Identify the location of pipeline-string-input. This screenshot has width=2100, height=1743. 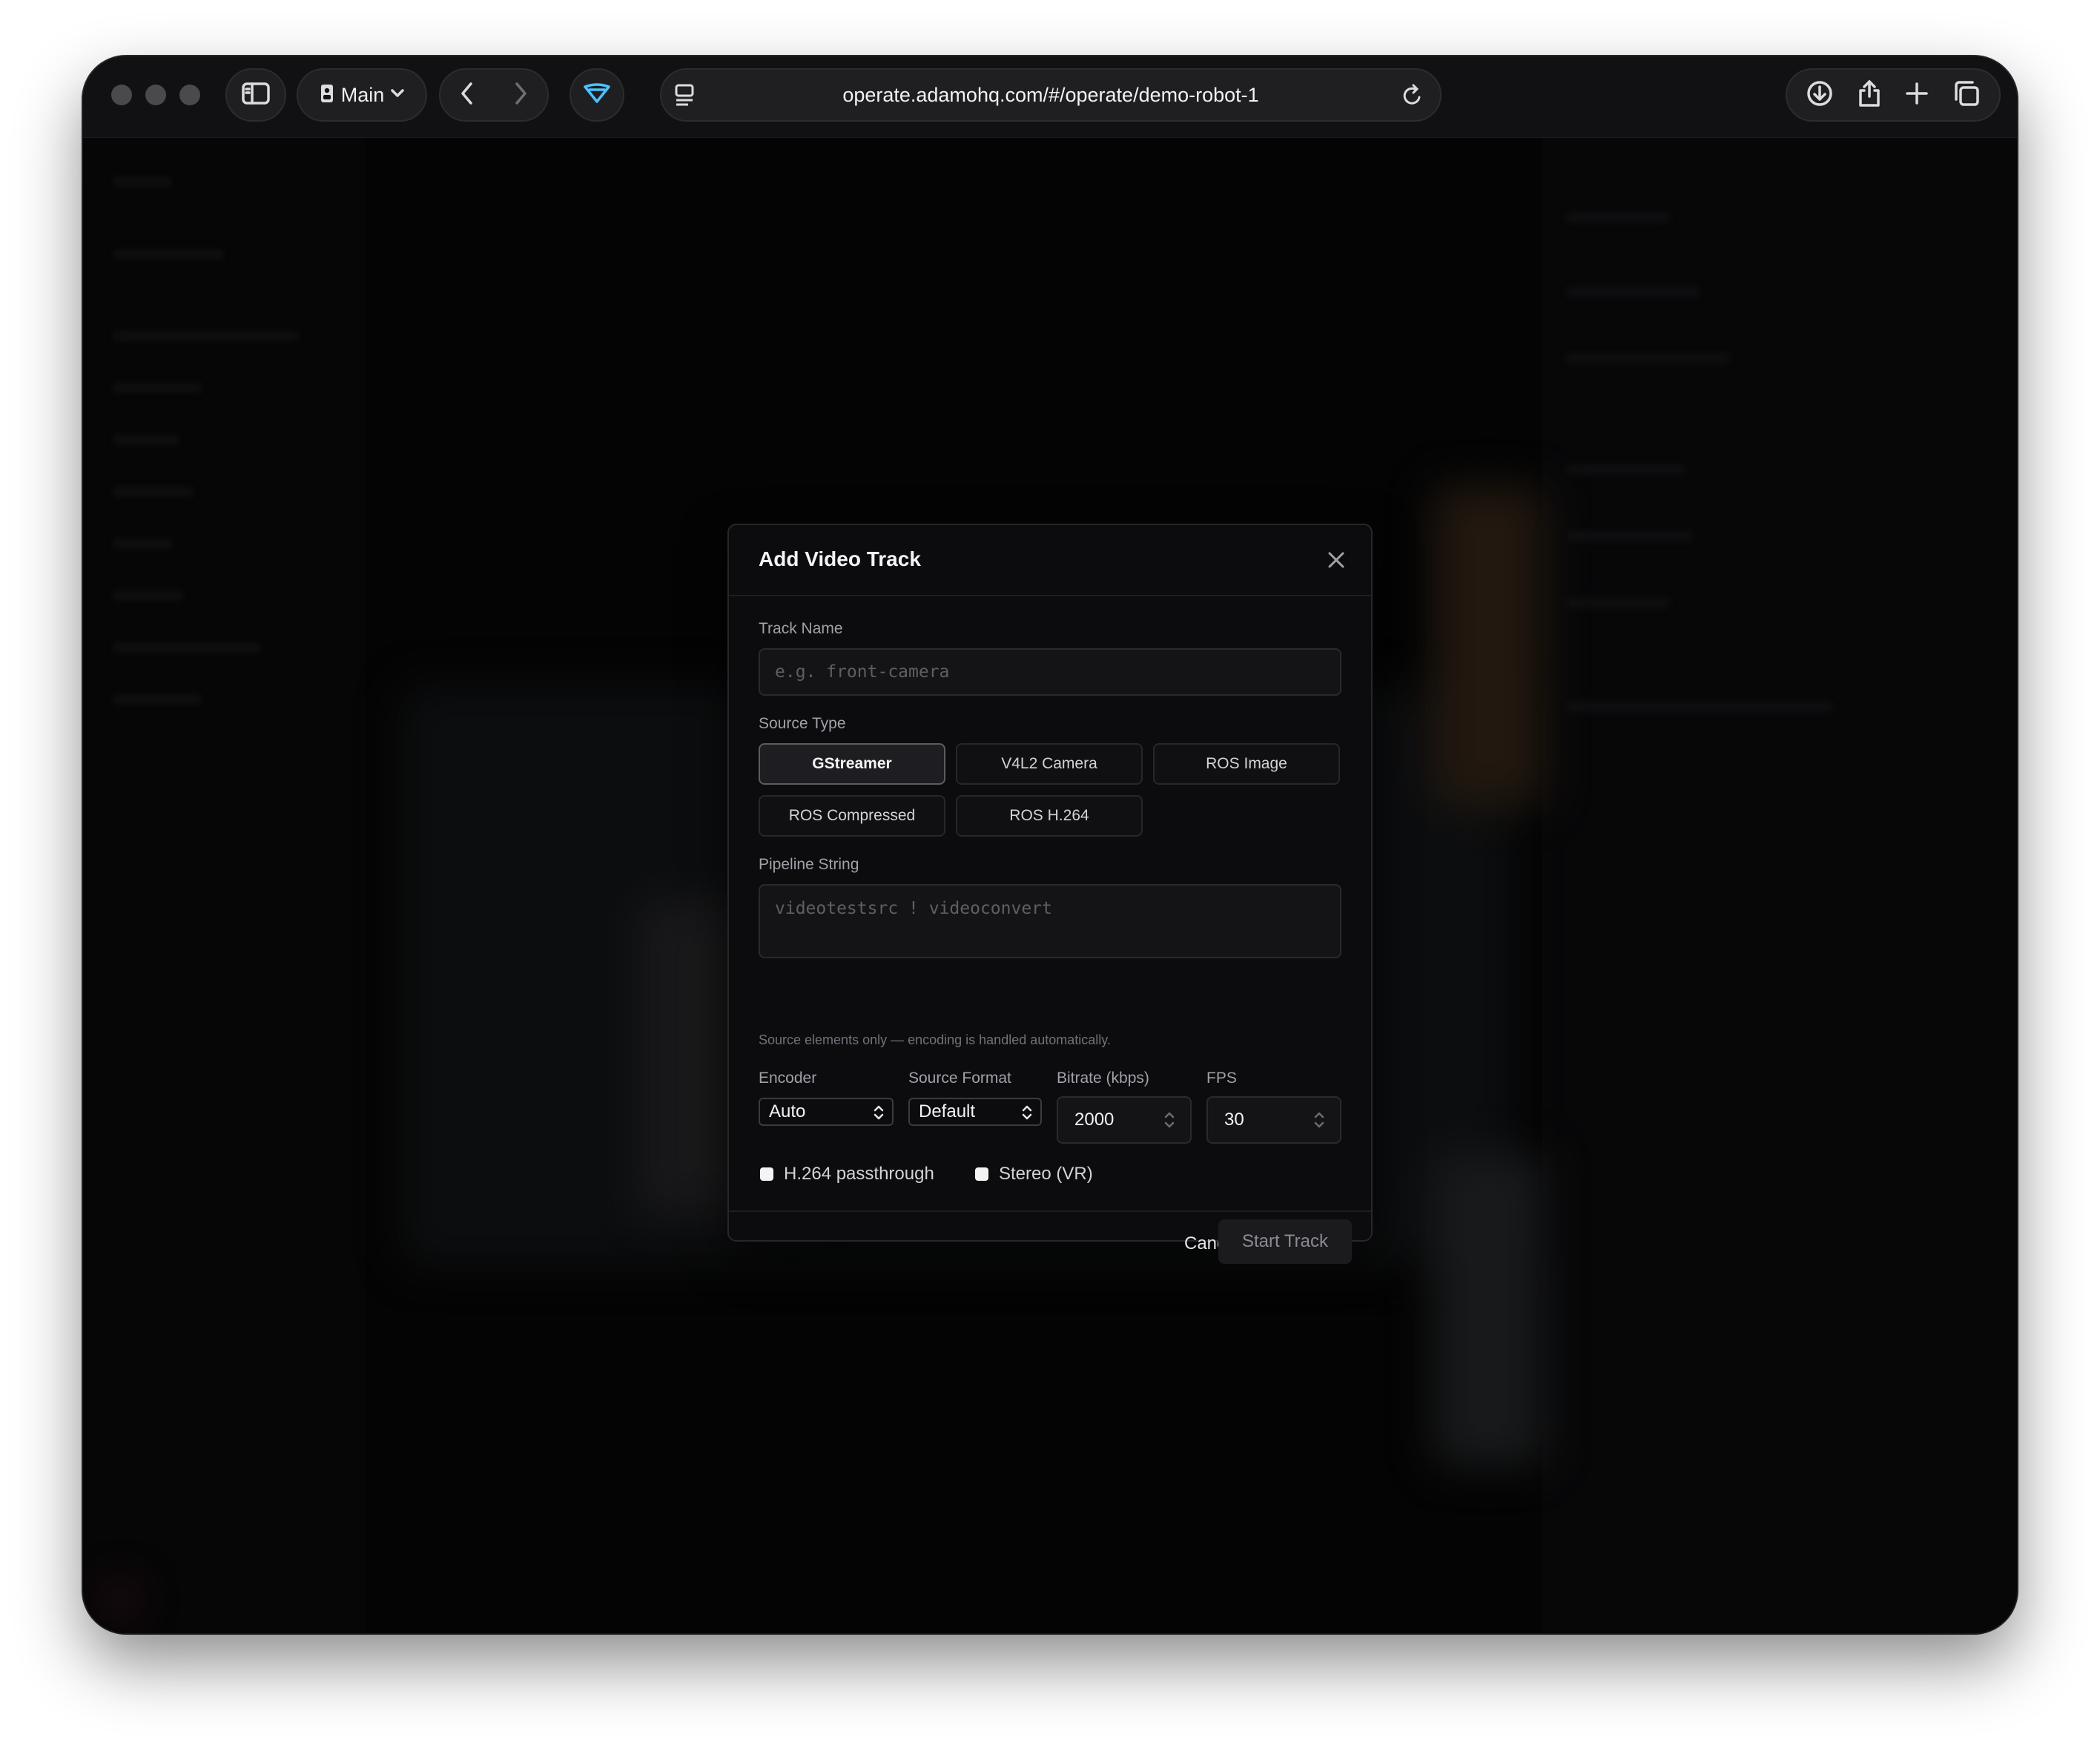
(1050, 921).